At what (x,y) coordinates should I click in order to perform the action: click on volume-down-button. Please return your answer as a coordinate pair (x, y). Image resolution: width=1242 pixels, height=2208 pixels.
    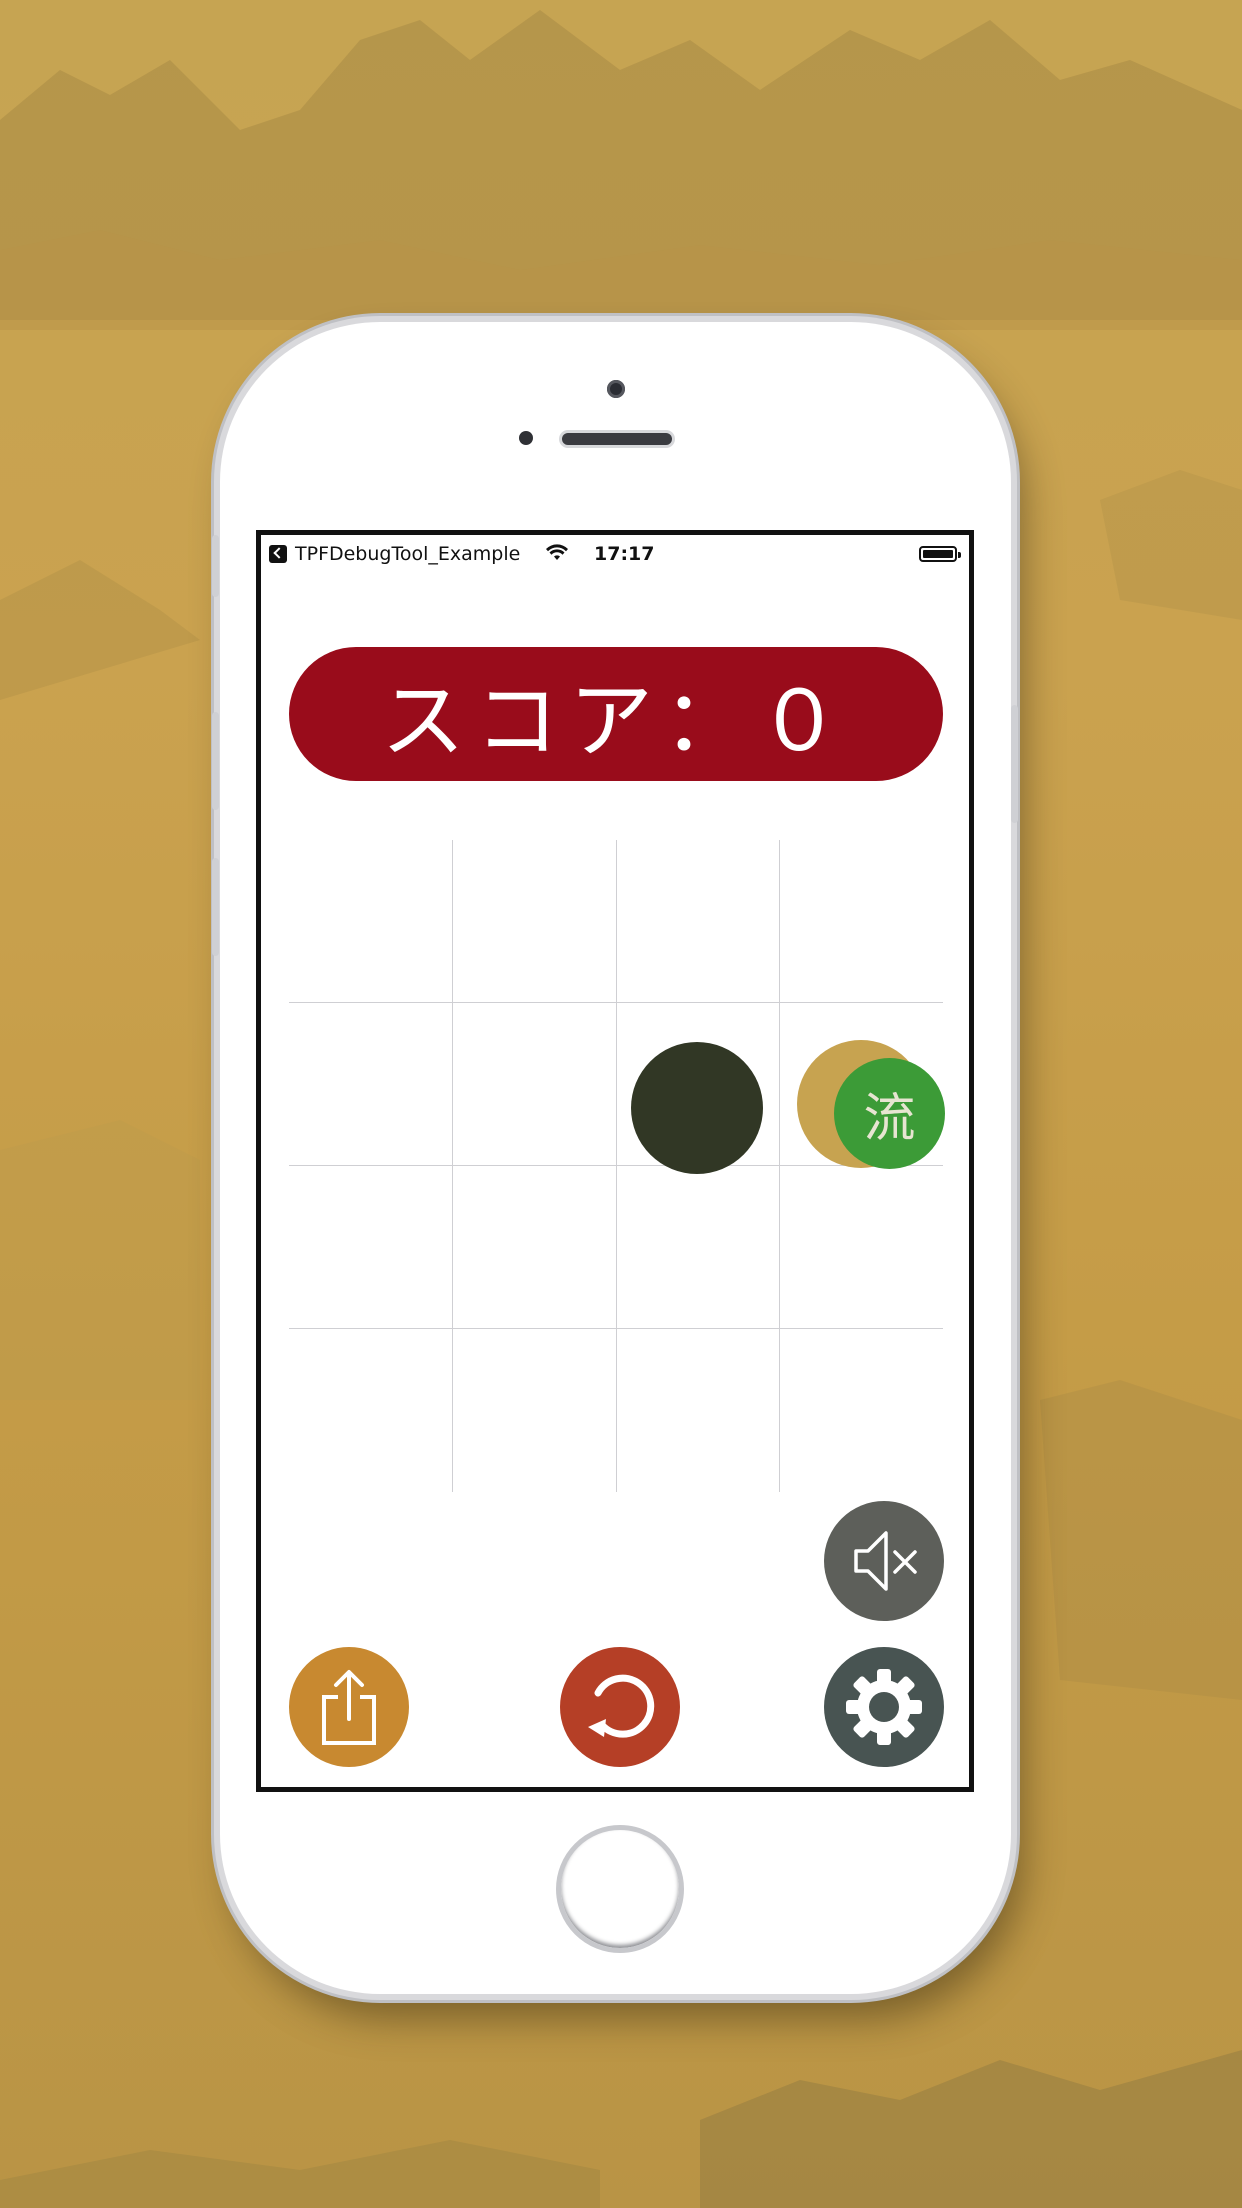
    Looking at the image, I should click on (215, 907).